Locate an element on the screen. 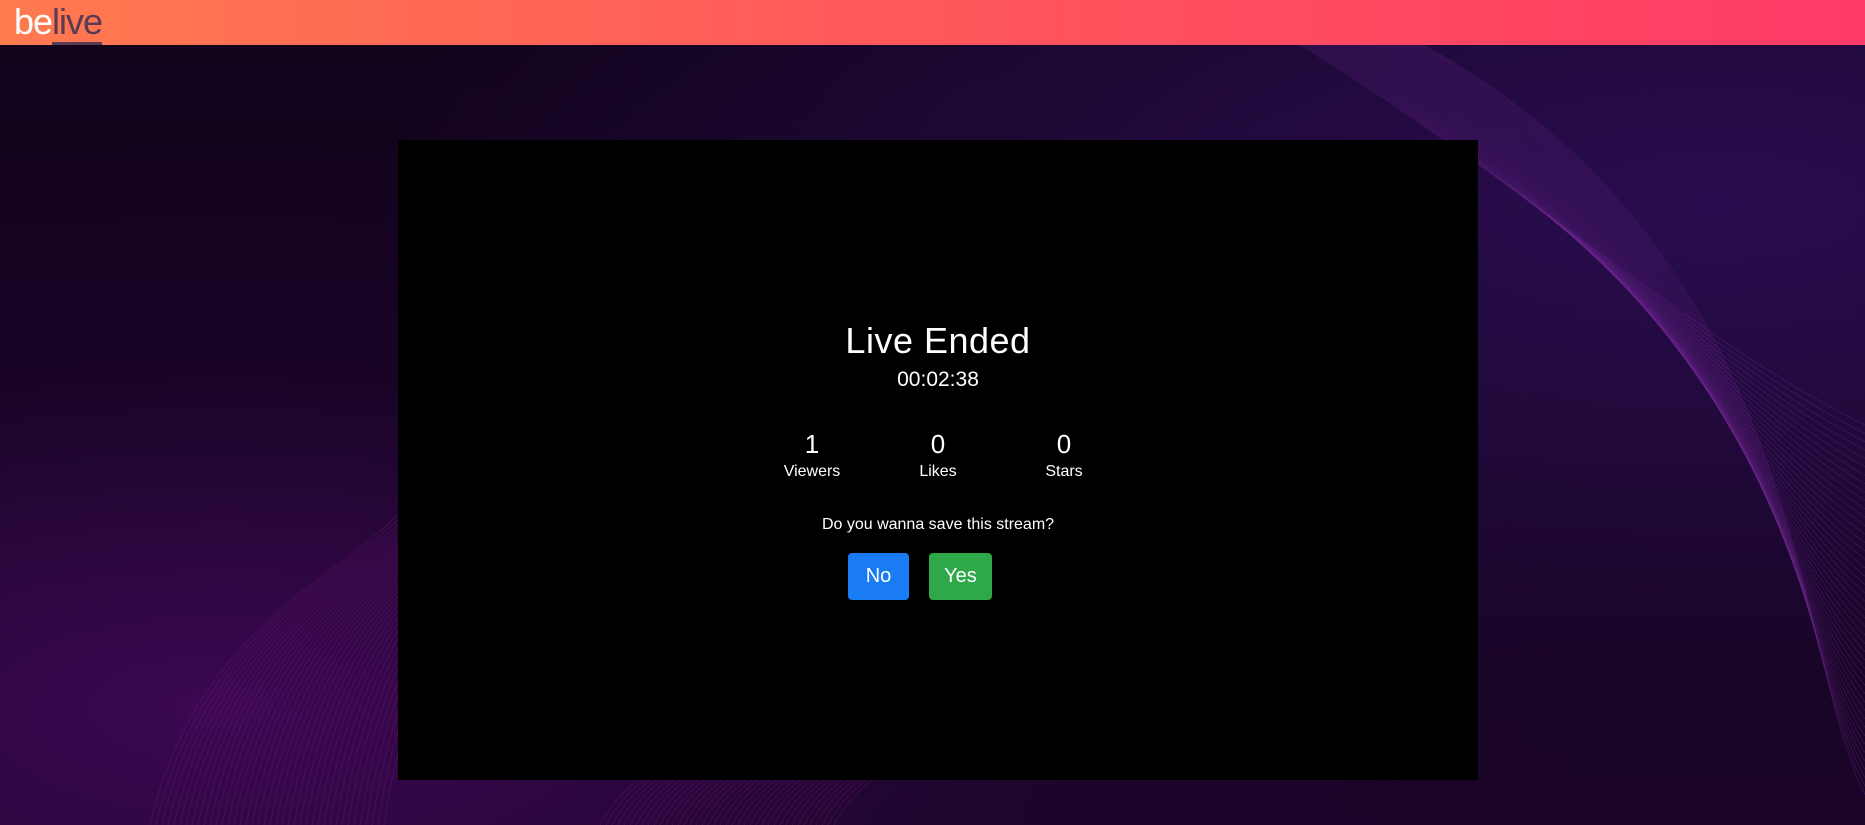  logo-live: live is located at coordinates (77, 23).